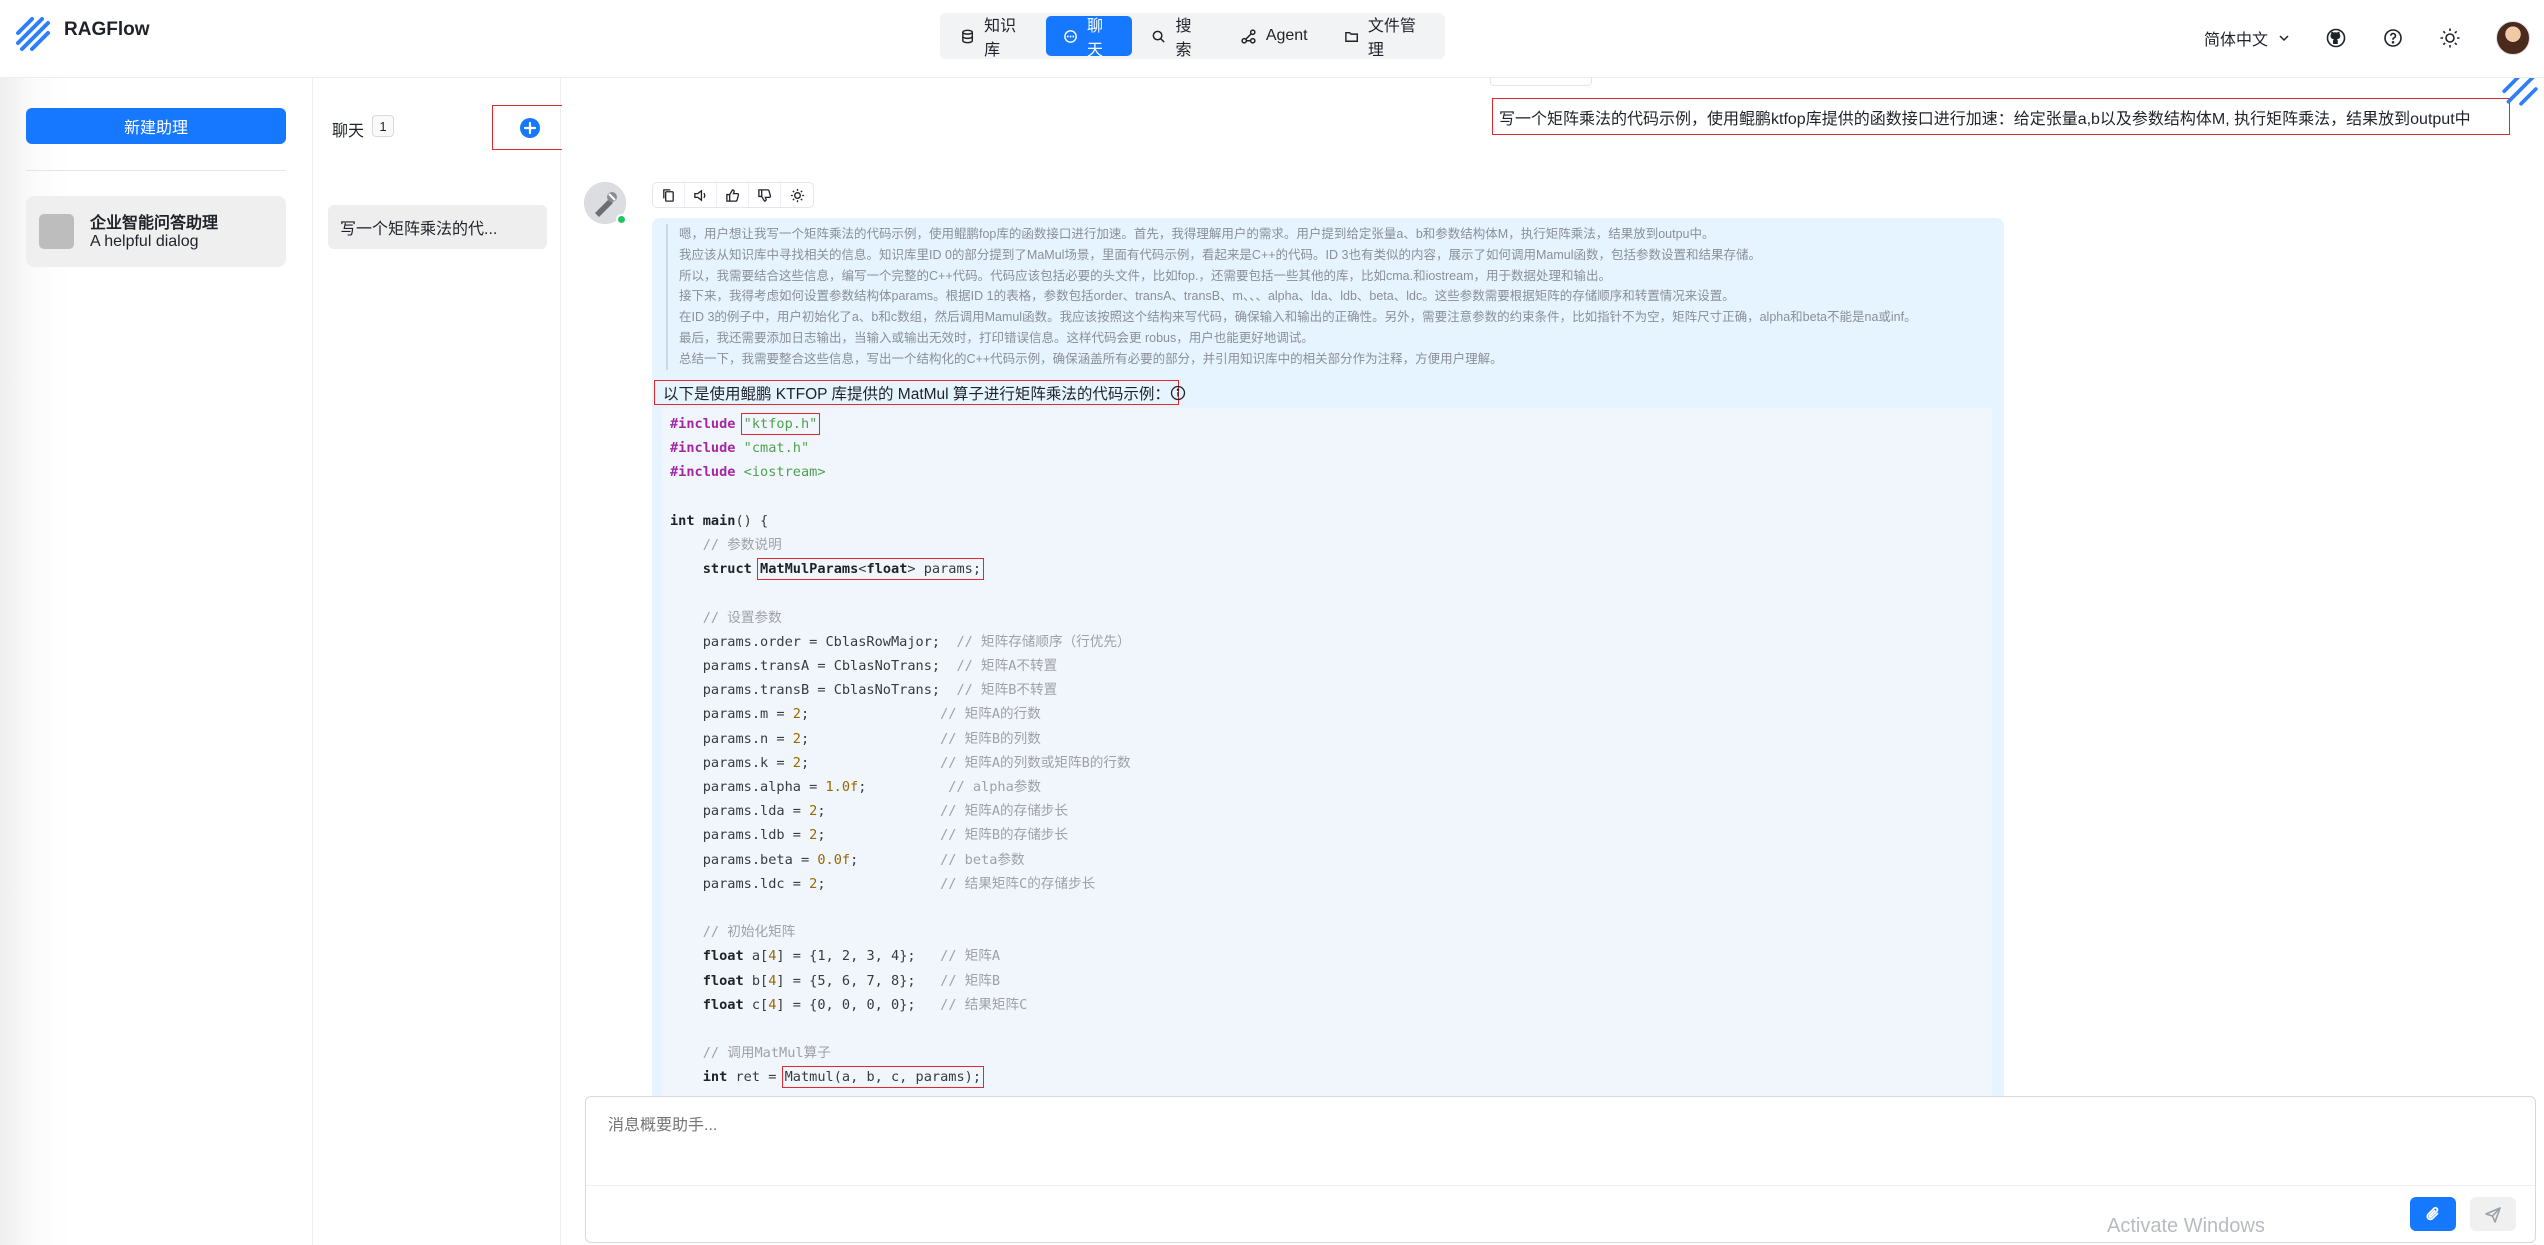 This screenshot has width=2544, height=1245. Describe the element at coordinates (2235, 40) in the screenshot. I see `language-label: 简体中文` at that location.